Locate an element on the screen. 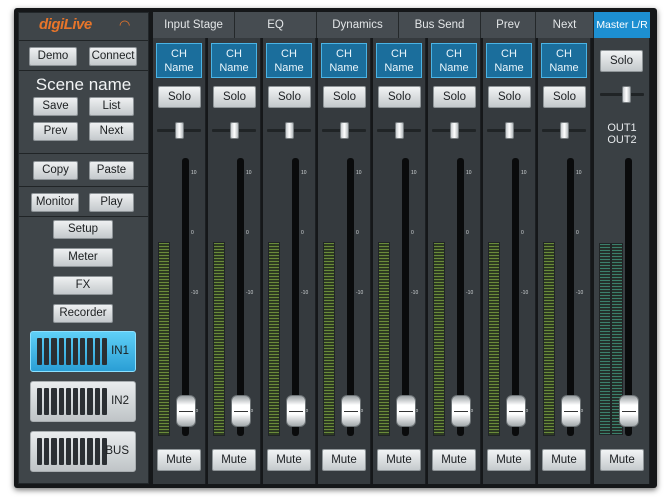 This screenshot has width=665, height=503. source-in1: IN1 is located at coordinates (83, 351).